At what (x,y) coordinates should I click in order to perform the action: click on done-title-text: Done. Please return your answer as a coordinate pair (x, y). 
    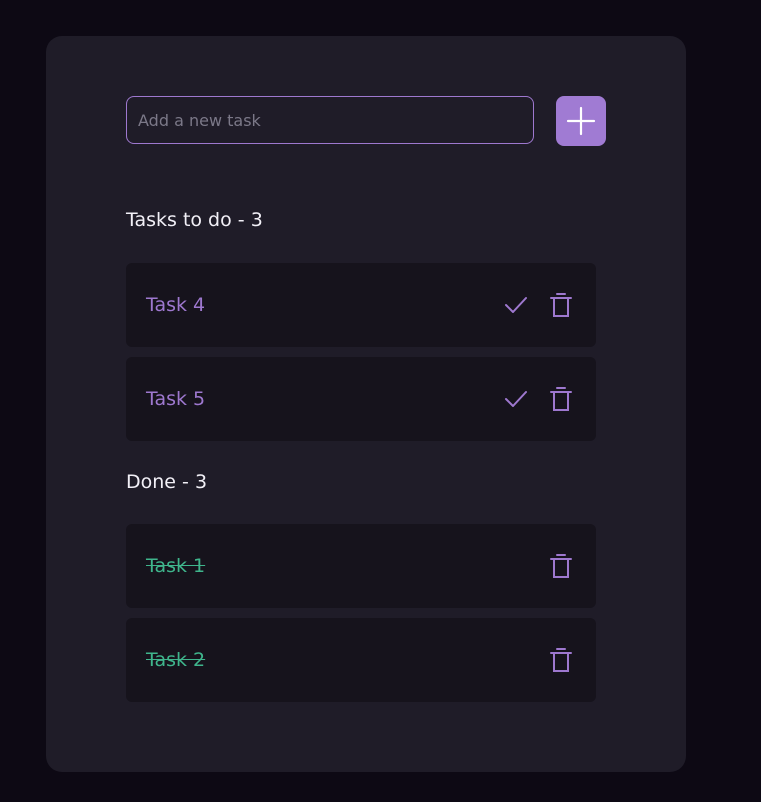
    Looking at the image, I should click on (151, 482).